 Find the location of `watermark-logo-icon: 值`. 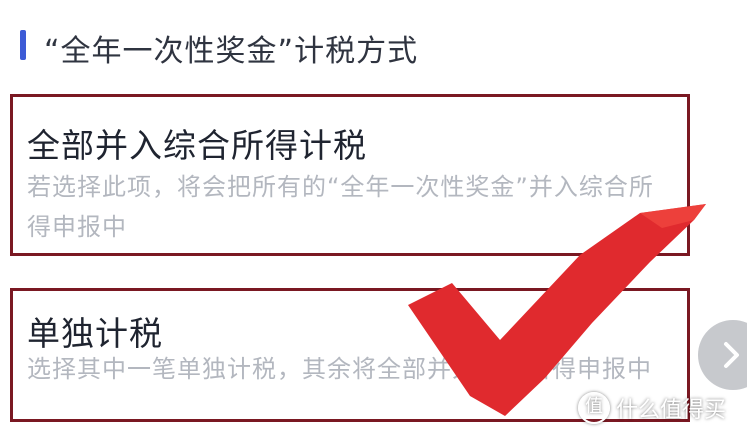

watermark-logo-icon: 值 is located at coordinates (594, 408).